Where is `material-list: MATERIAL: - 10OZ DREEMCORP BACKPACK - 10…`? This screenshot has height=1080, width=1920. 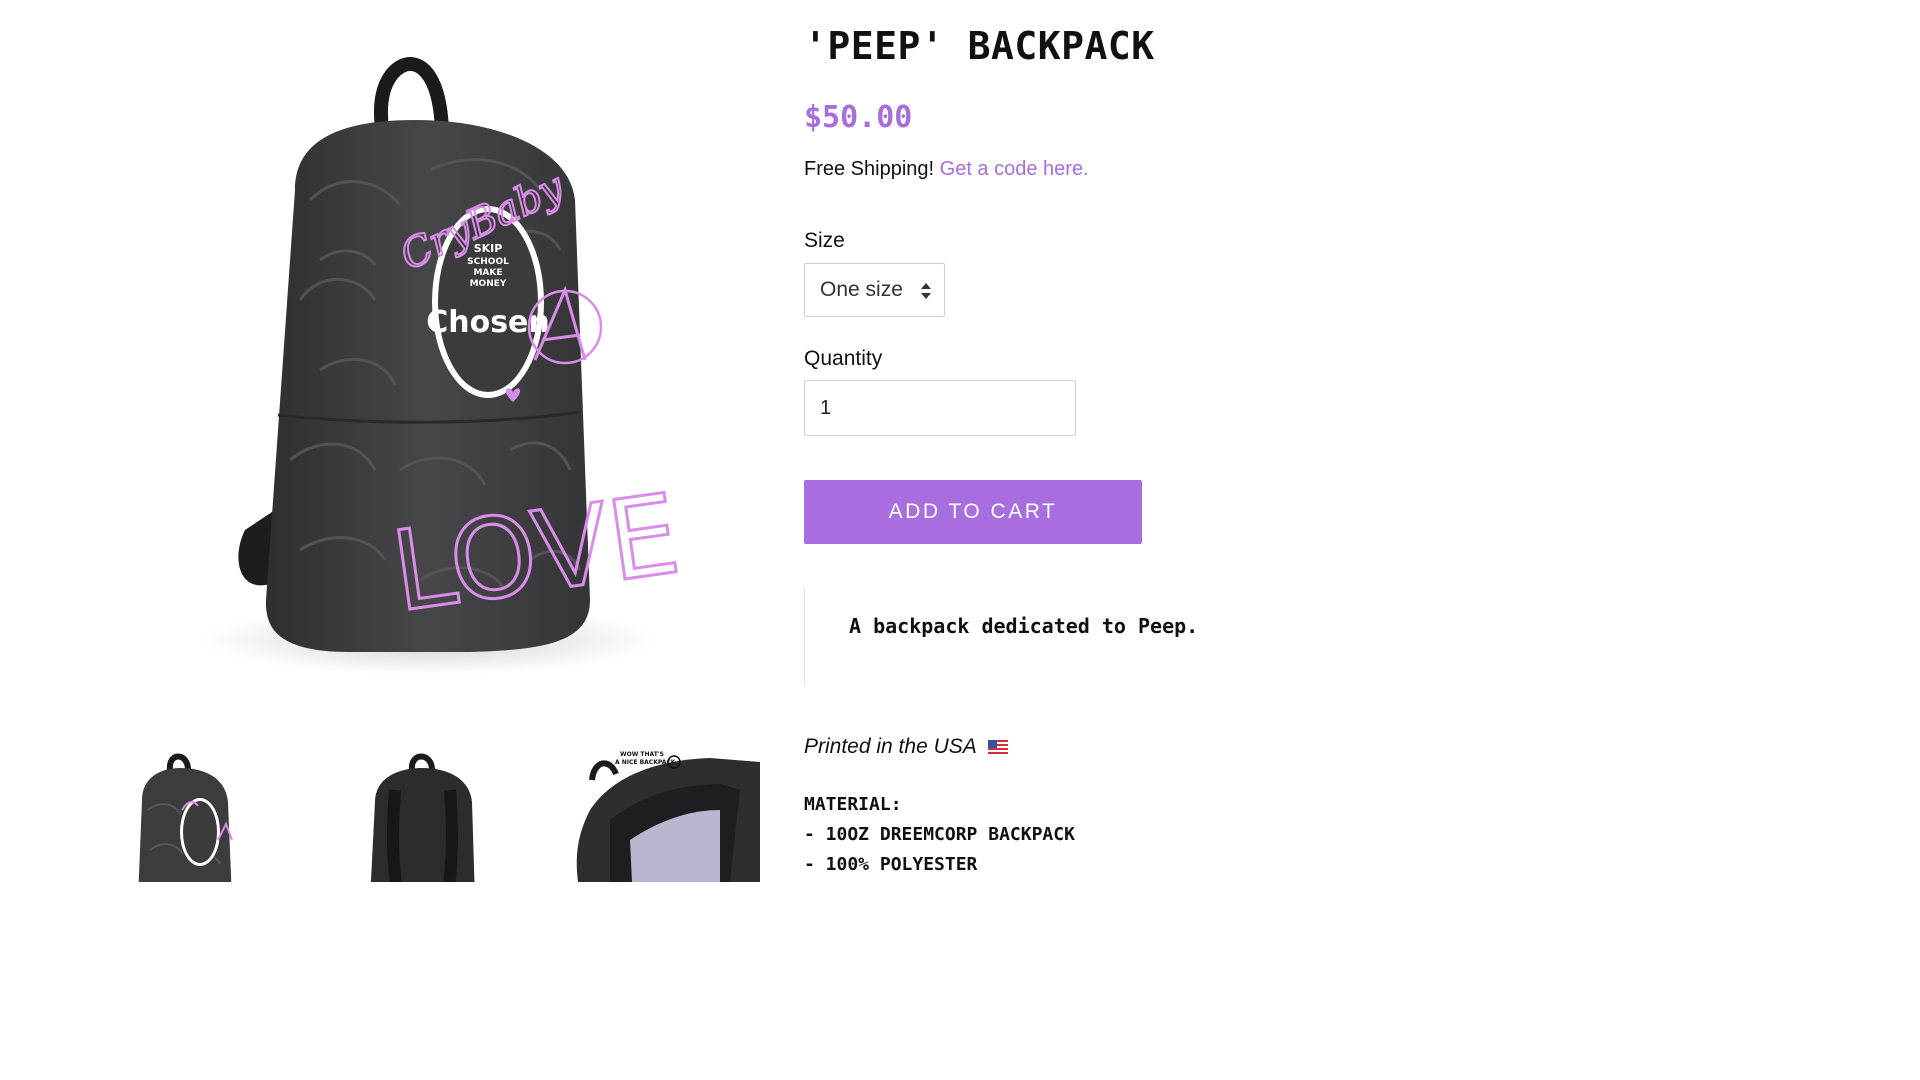
material-list: MATERIAL: - 10OZ DREEMCORP BACKPACK - 10… is located at coordinates (939, 835).